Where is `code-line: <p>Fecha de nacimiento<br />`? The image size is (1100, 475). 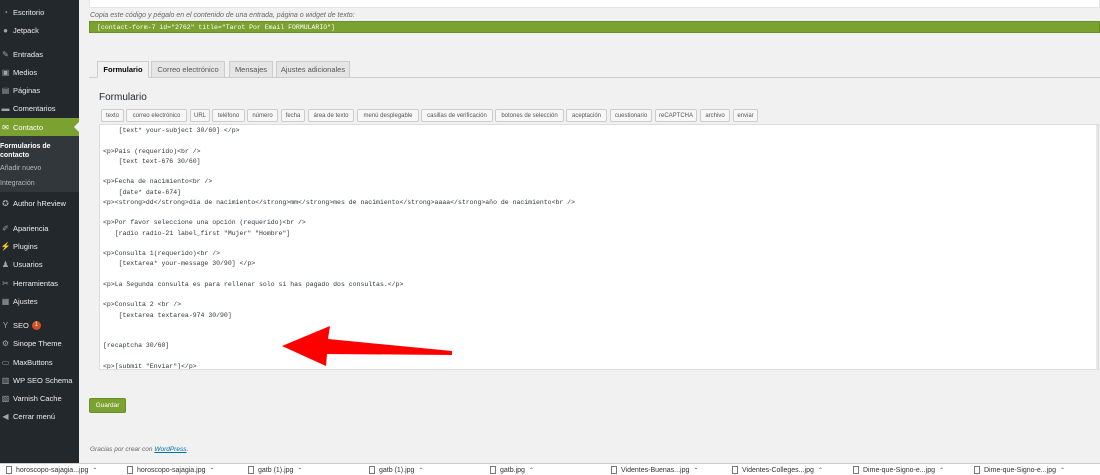
code-line: <p>Fecha de nacimiento<br /> is located at coordinates (158, 182).